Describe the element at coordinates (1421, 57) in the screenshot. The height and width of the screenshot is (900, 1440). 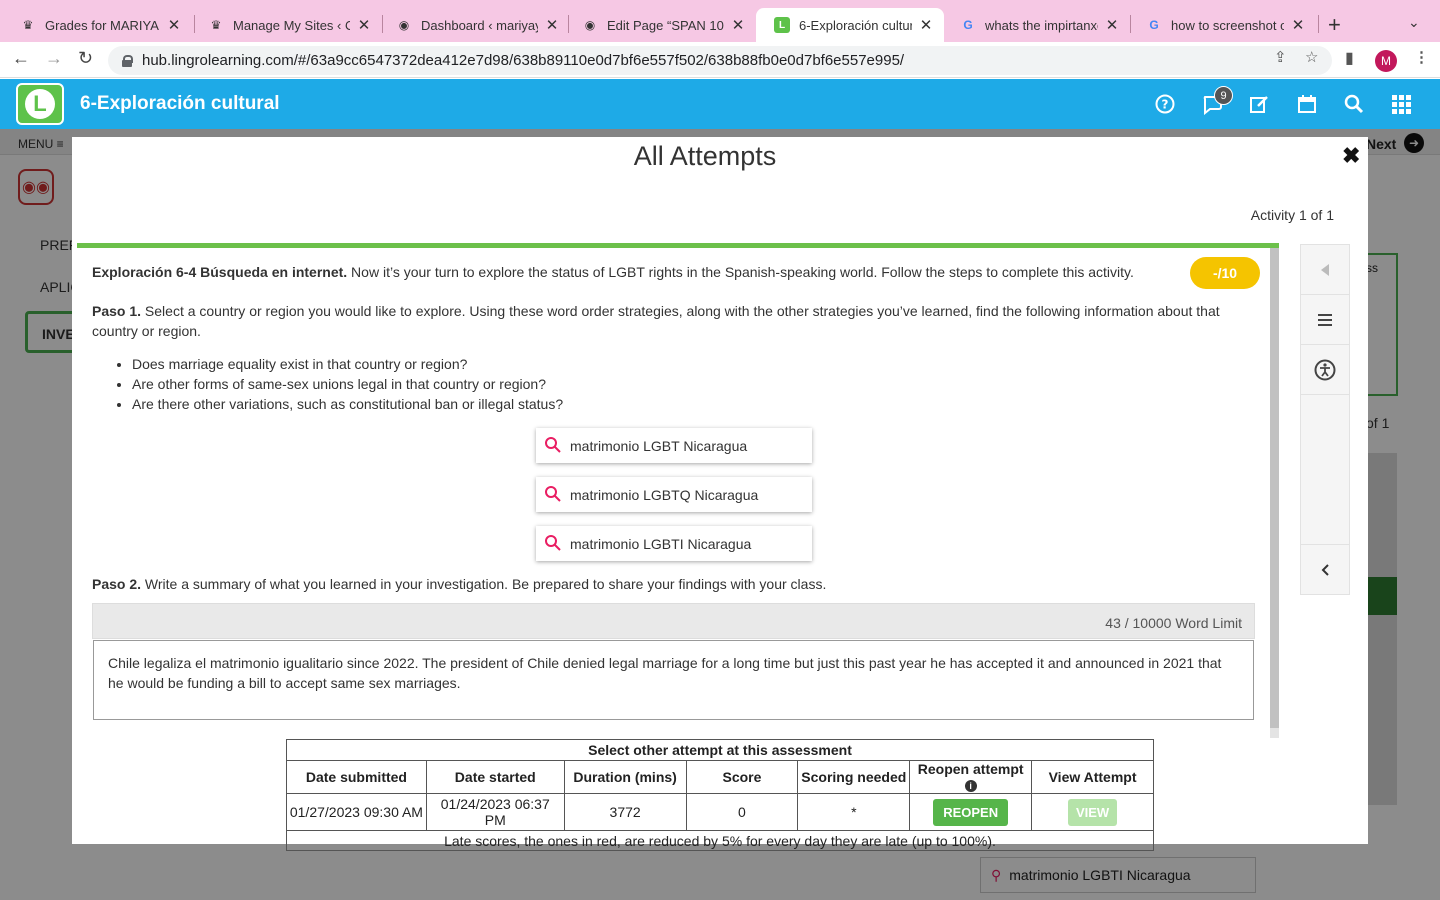
I see `kebab-menu-icon: ⋮` at that location.